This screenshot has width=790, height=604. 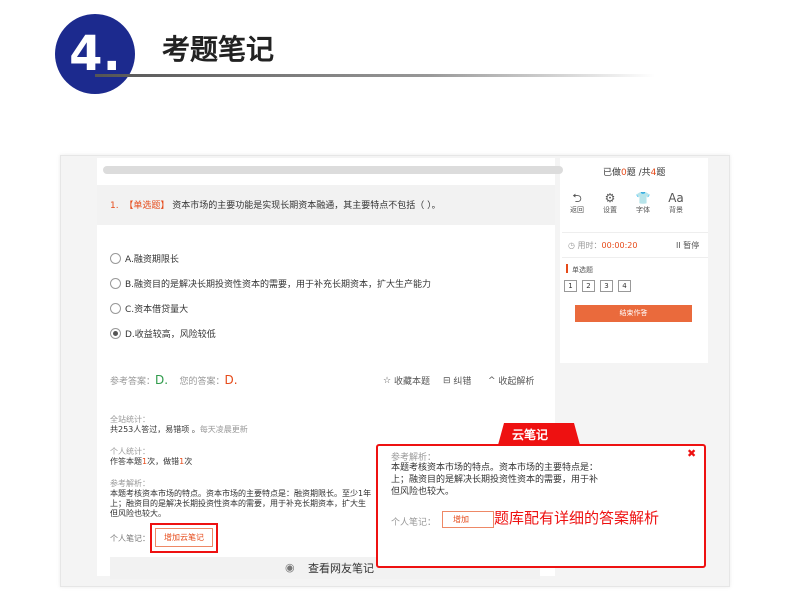 I want to click on view-peer-notes-label: 查看网友笔记, so click(x=341, y=568).